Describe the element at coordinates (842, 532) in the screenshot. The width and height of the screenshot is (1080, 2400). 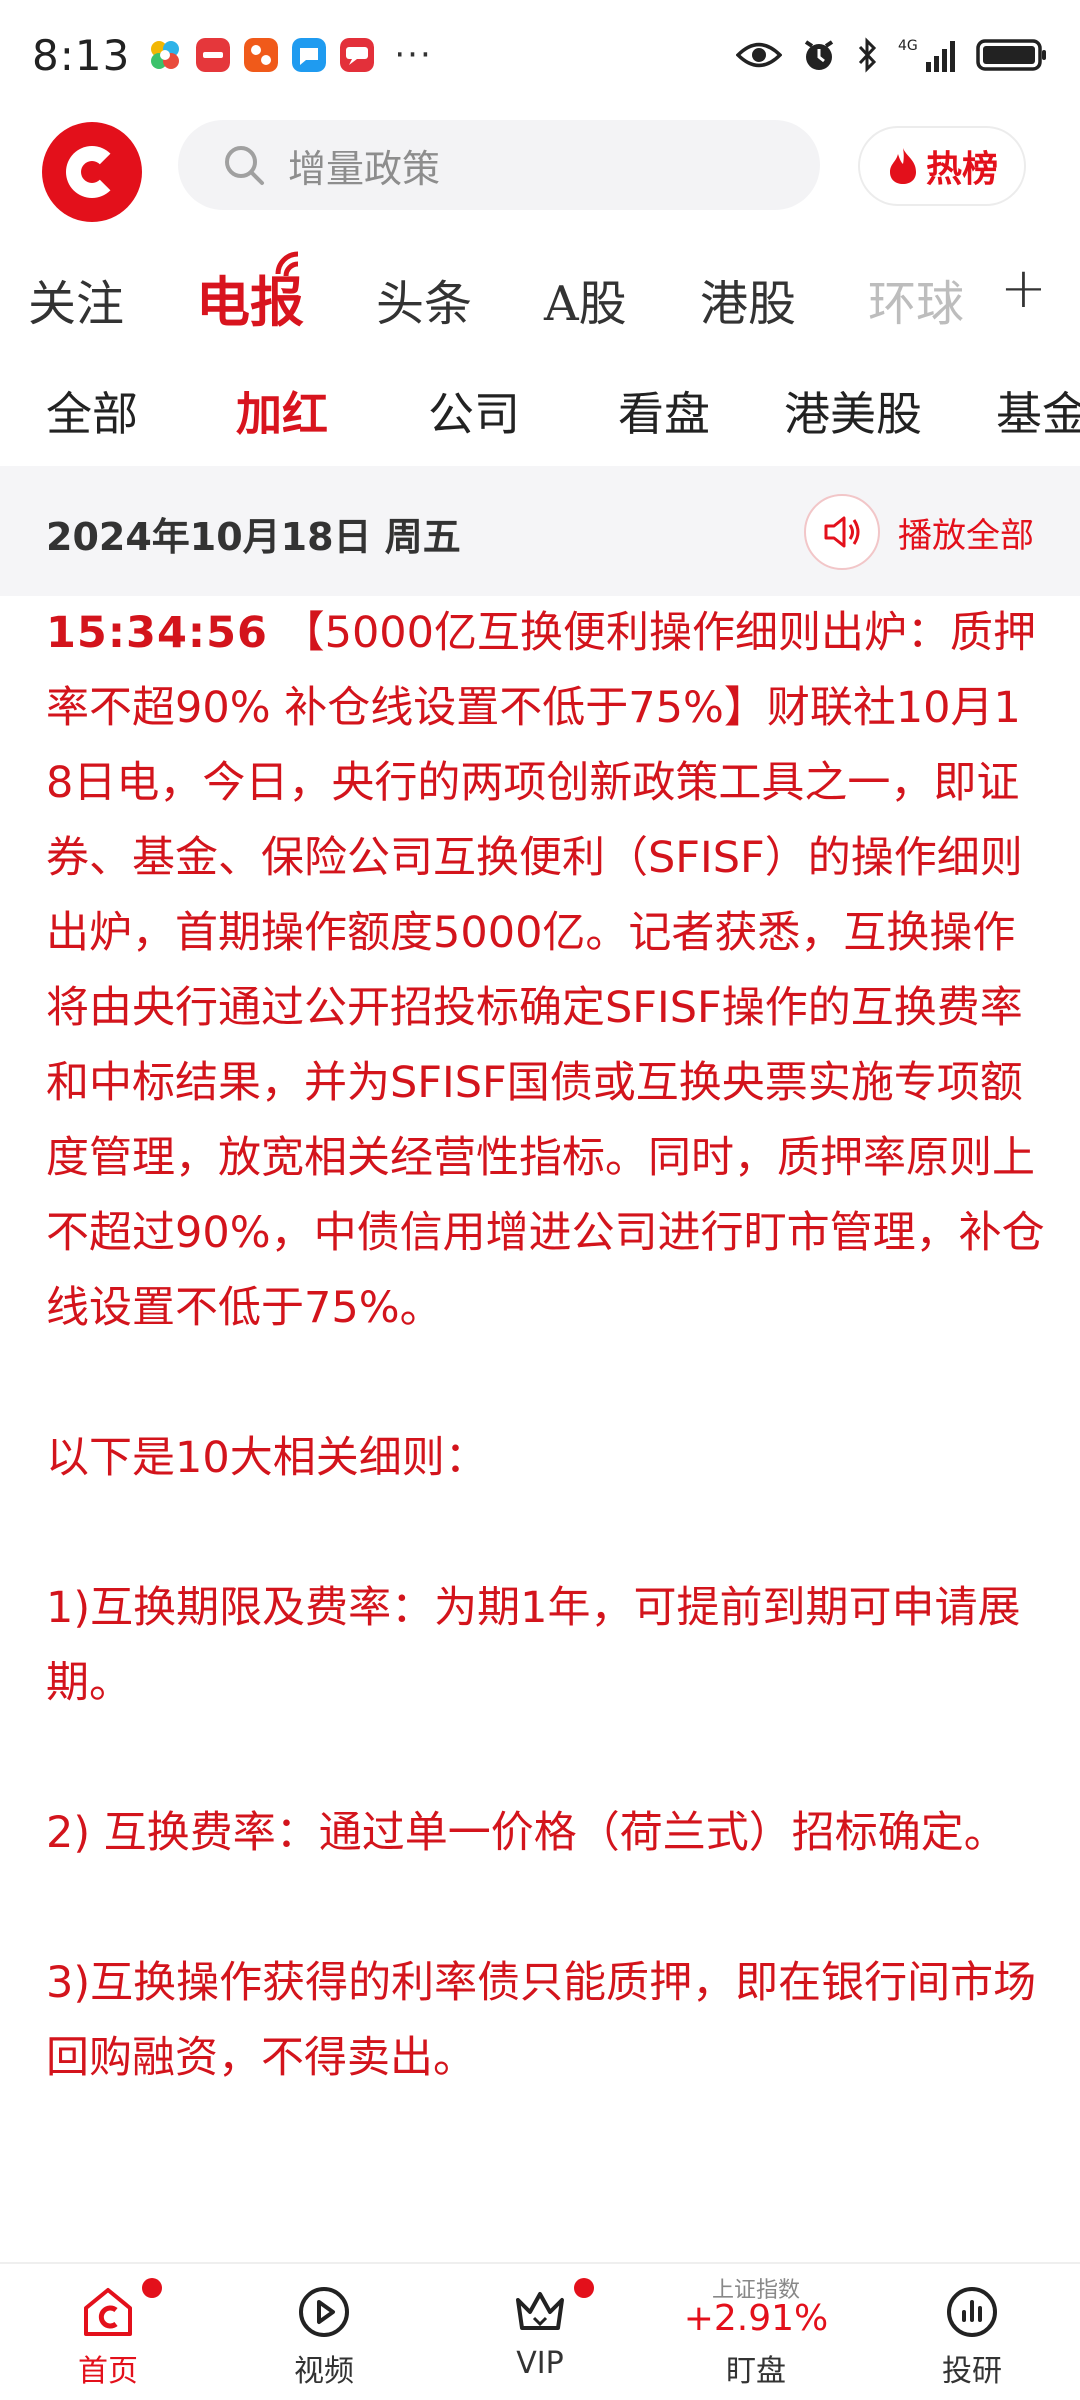
I see `speaker-icon` at that location.